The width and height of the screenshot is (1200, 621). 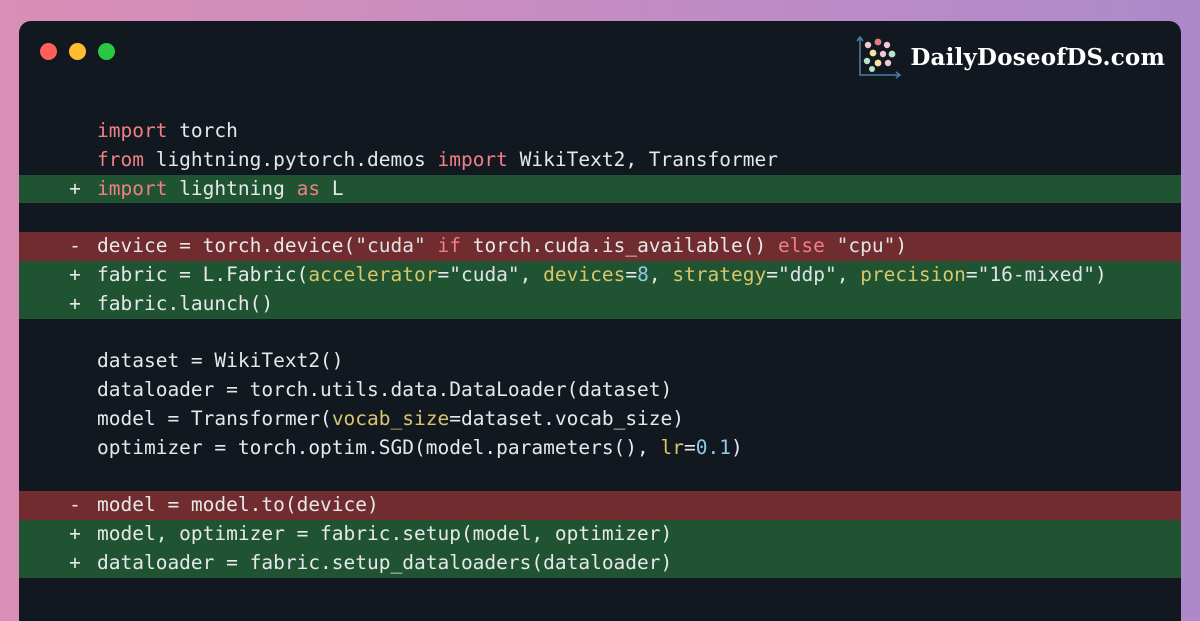 I want to click on code-token: torch, so click(x=208, y=130).